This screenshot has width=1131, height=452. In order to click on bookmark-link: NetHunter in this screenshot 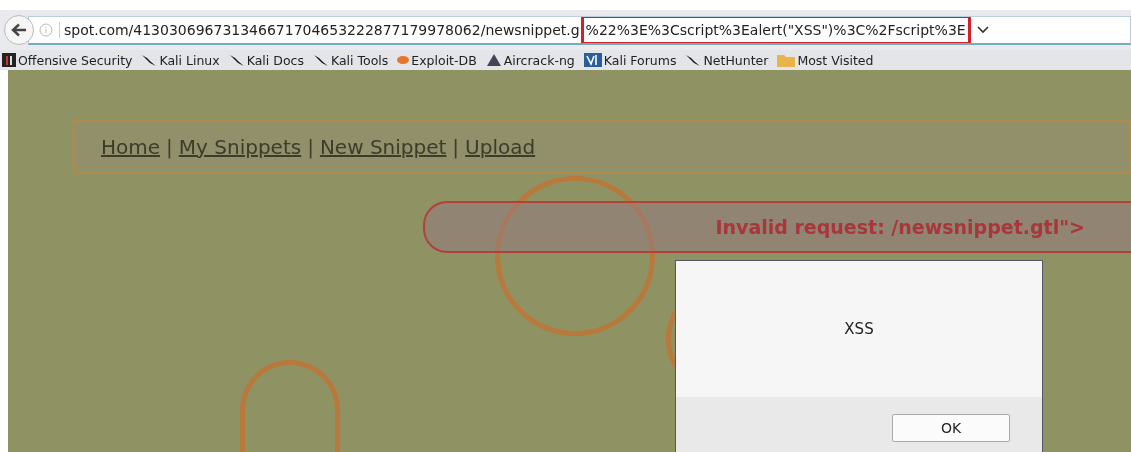, I will do `click(727, 60)`.